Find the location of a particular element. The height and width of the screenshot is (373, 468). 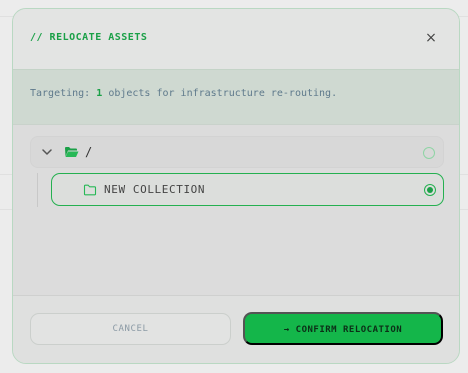

cancel-button: CANCEL is located at coordinates (130, 329).